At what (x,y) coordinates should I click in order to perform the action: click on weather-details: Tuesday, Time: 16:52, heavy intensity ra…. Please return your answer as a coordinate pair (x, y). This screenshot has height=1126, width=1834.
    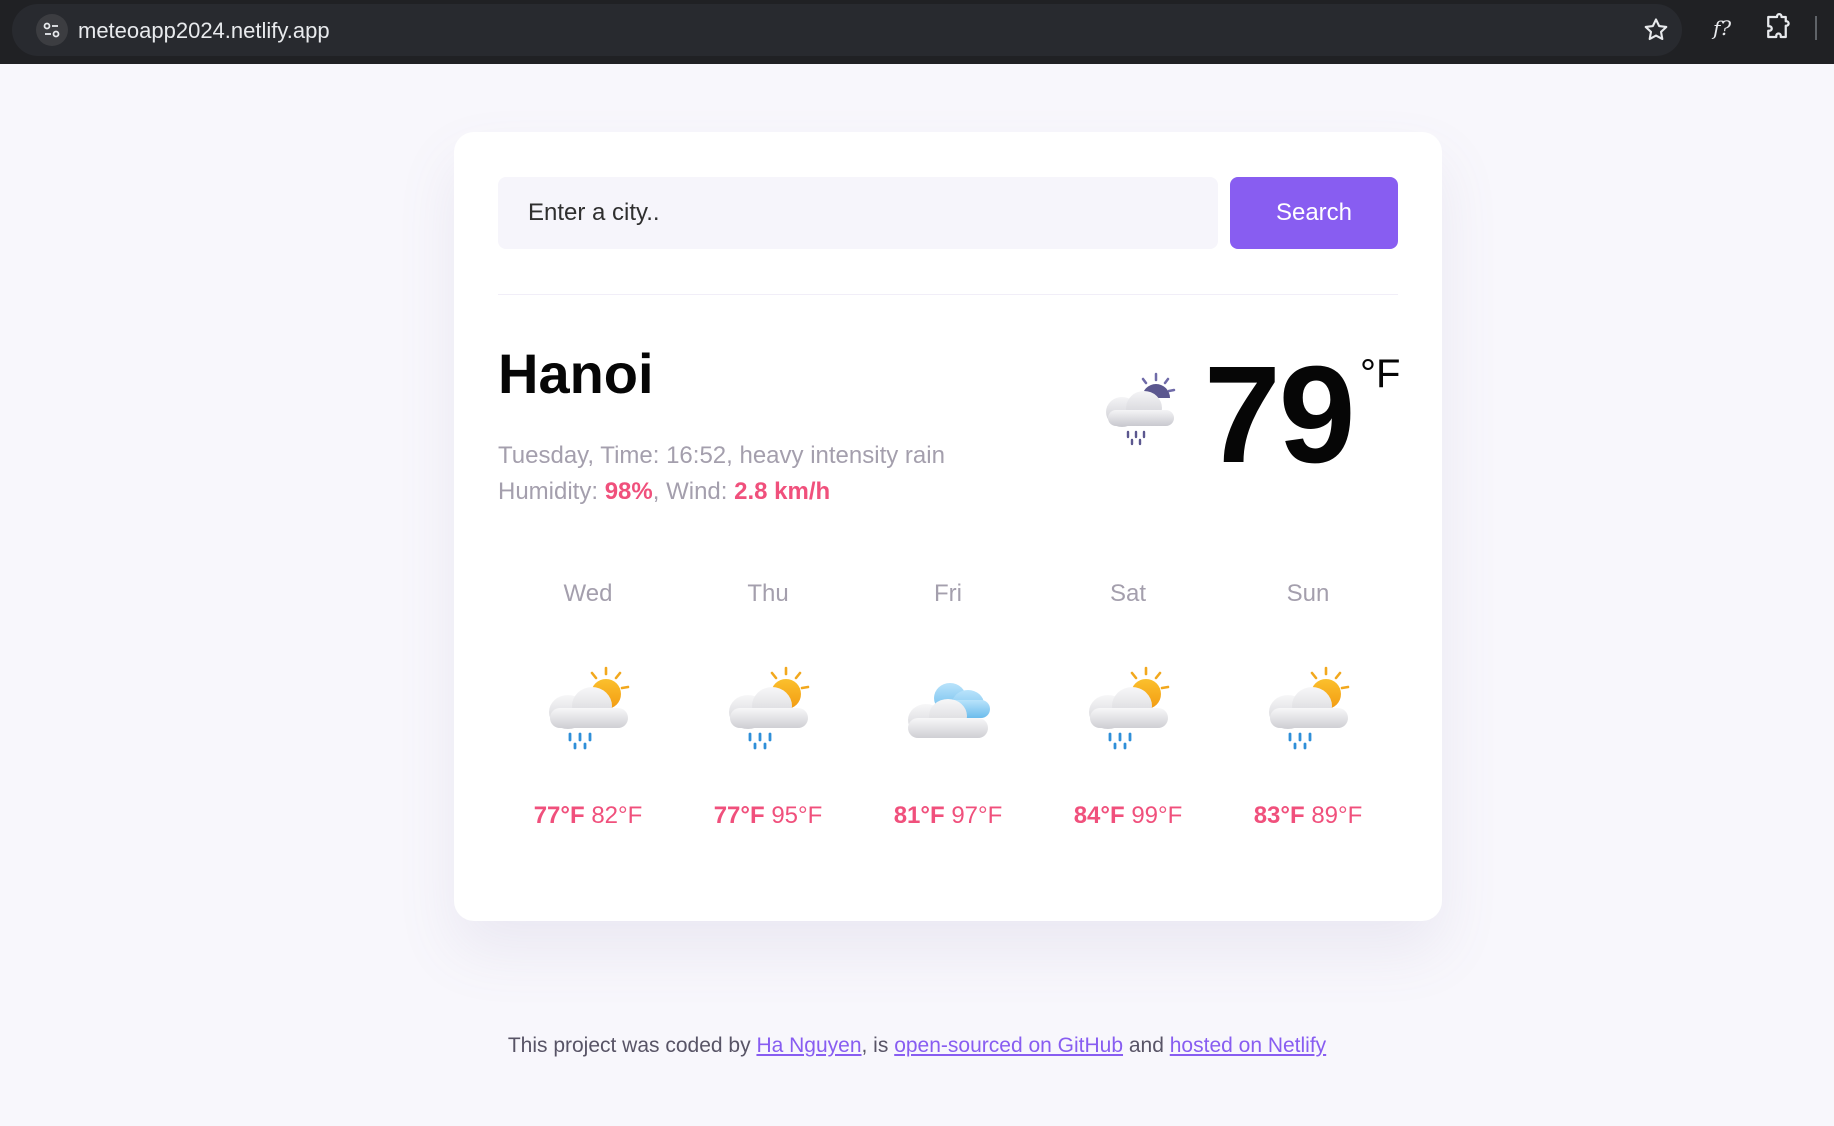
    Looking at the image, I should click on (721, 474).